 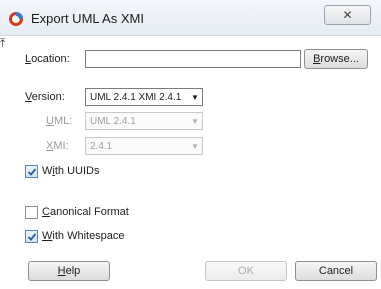 What do you see at coordinates (28, 97) in the screenshot?
I see `version-label-mnemonic: V` at bounding box center [28, 97].